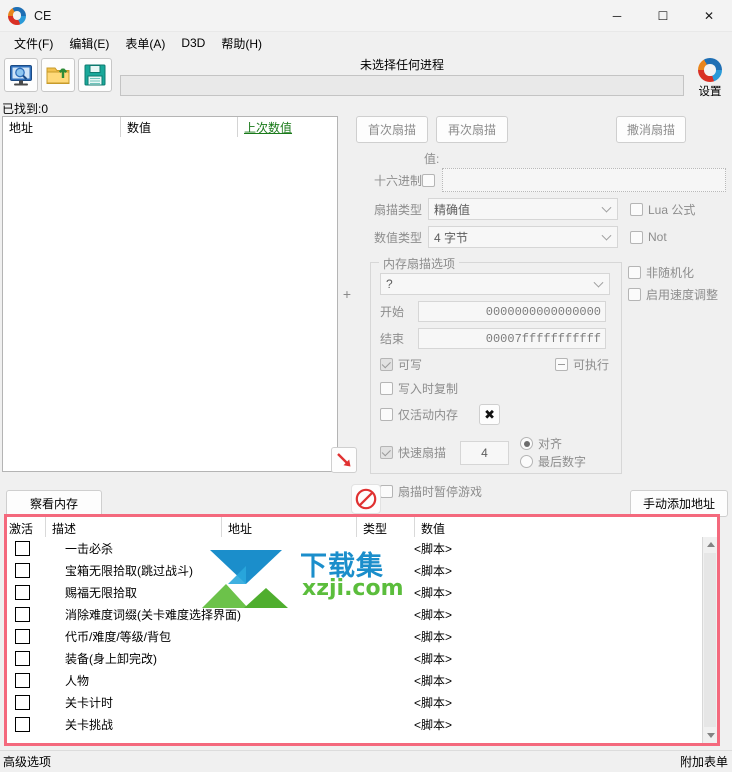 Image resolution: width=732 pixels, height=772 pixels. I want to click on scan-type-select: 精确值, so click(523, 209).